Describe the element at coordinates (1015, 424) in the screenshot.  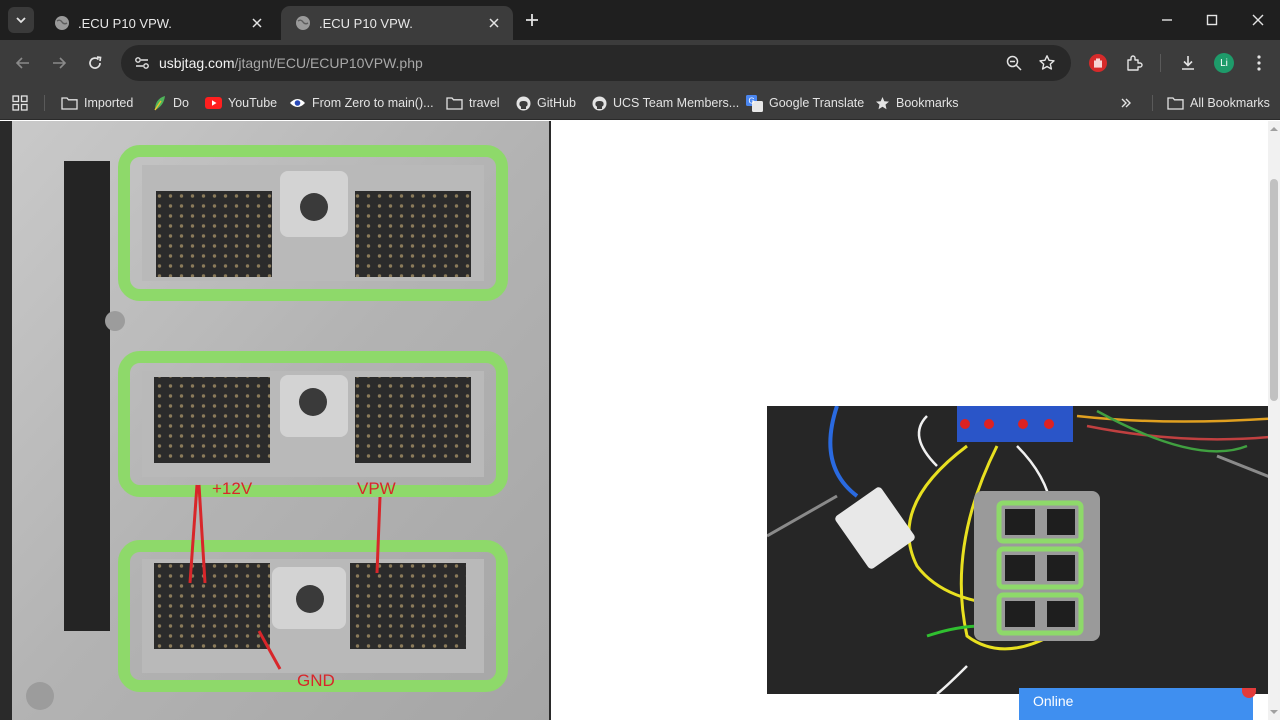
I see `interface-board` at that location.